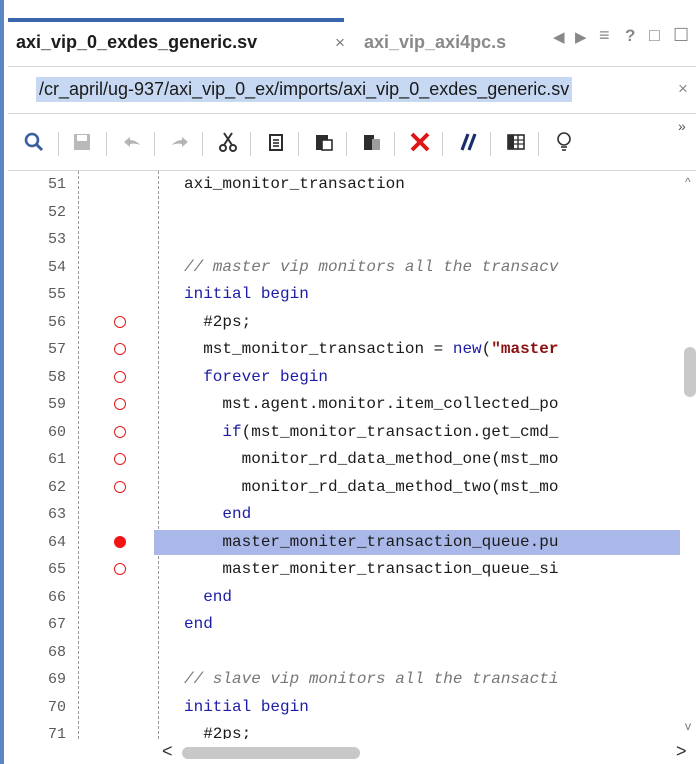 The height and width of the screenshot is (764, 696). Describe the element at coordinates (372, 142) in the screenshot. I see `paste-special-icon` at that location.